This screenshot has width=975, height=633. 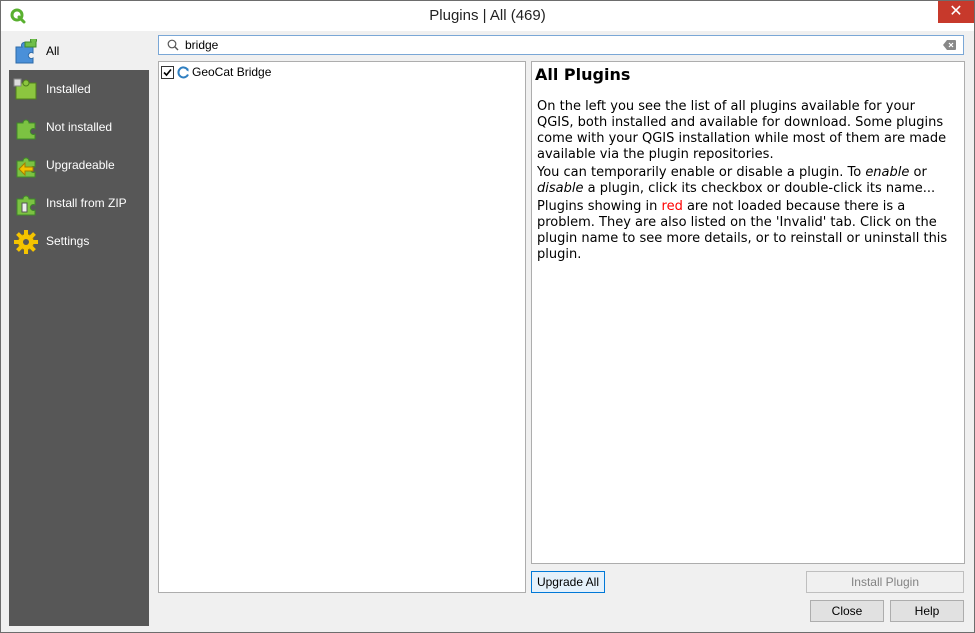 I want to click on details-text: Plugins showing in, so click(x=599, y=206).